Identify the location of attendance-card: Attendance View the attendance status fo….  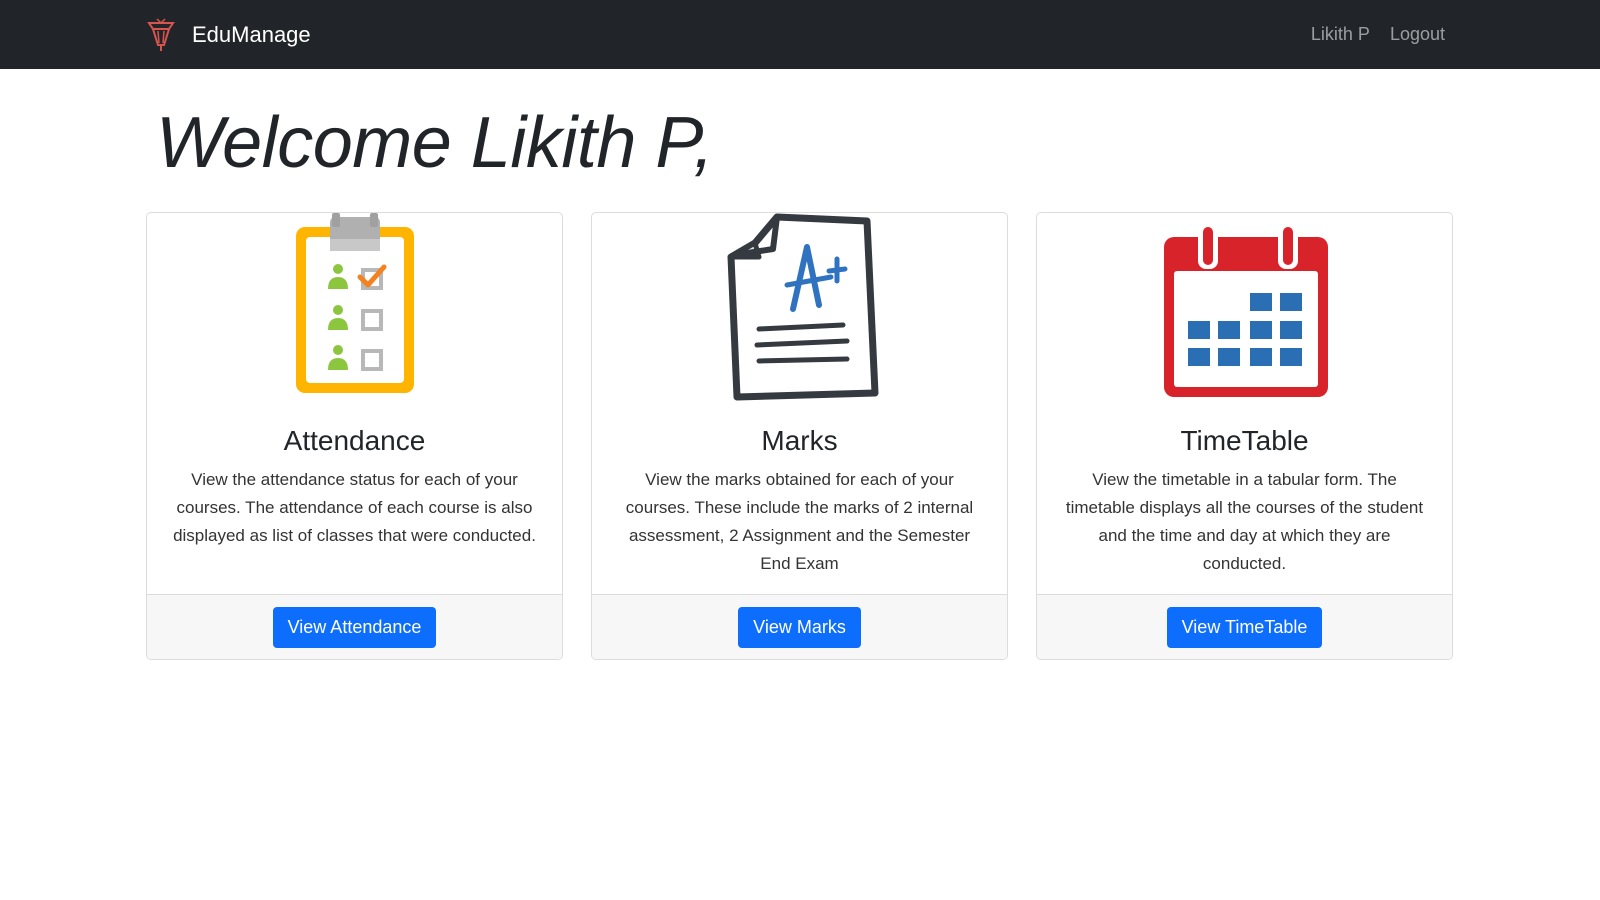
(354, 436).